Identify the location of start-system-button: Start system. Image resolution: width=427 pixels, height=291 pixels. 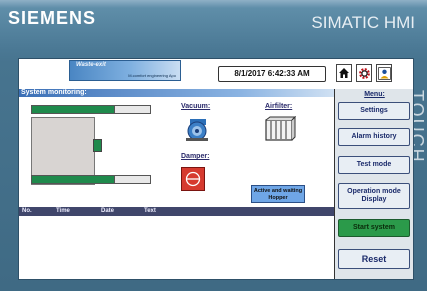
(374, 228).